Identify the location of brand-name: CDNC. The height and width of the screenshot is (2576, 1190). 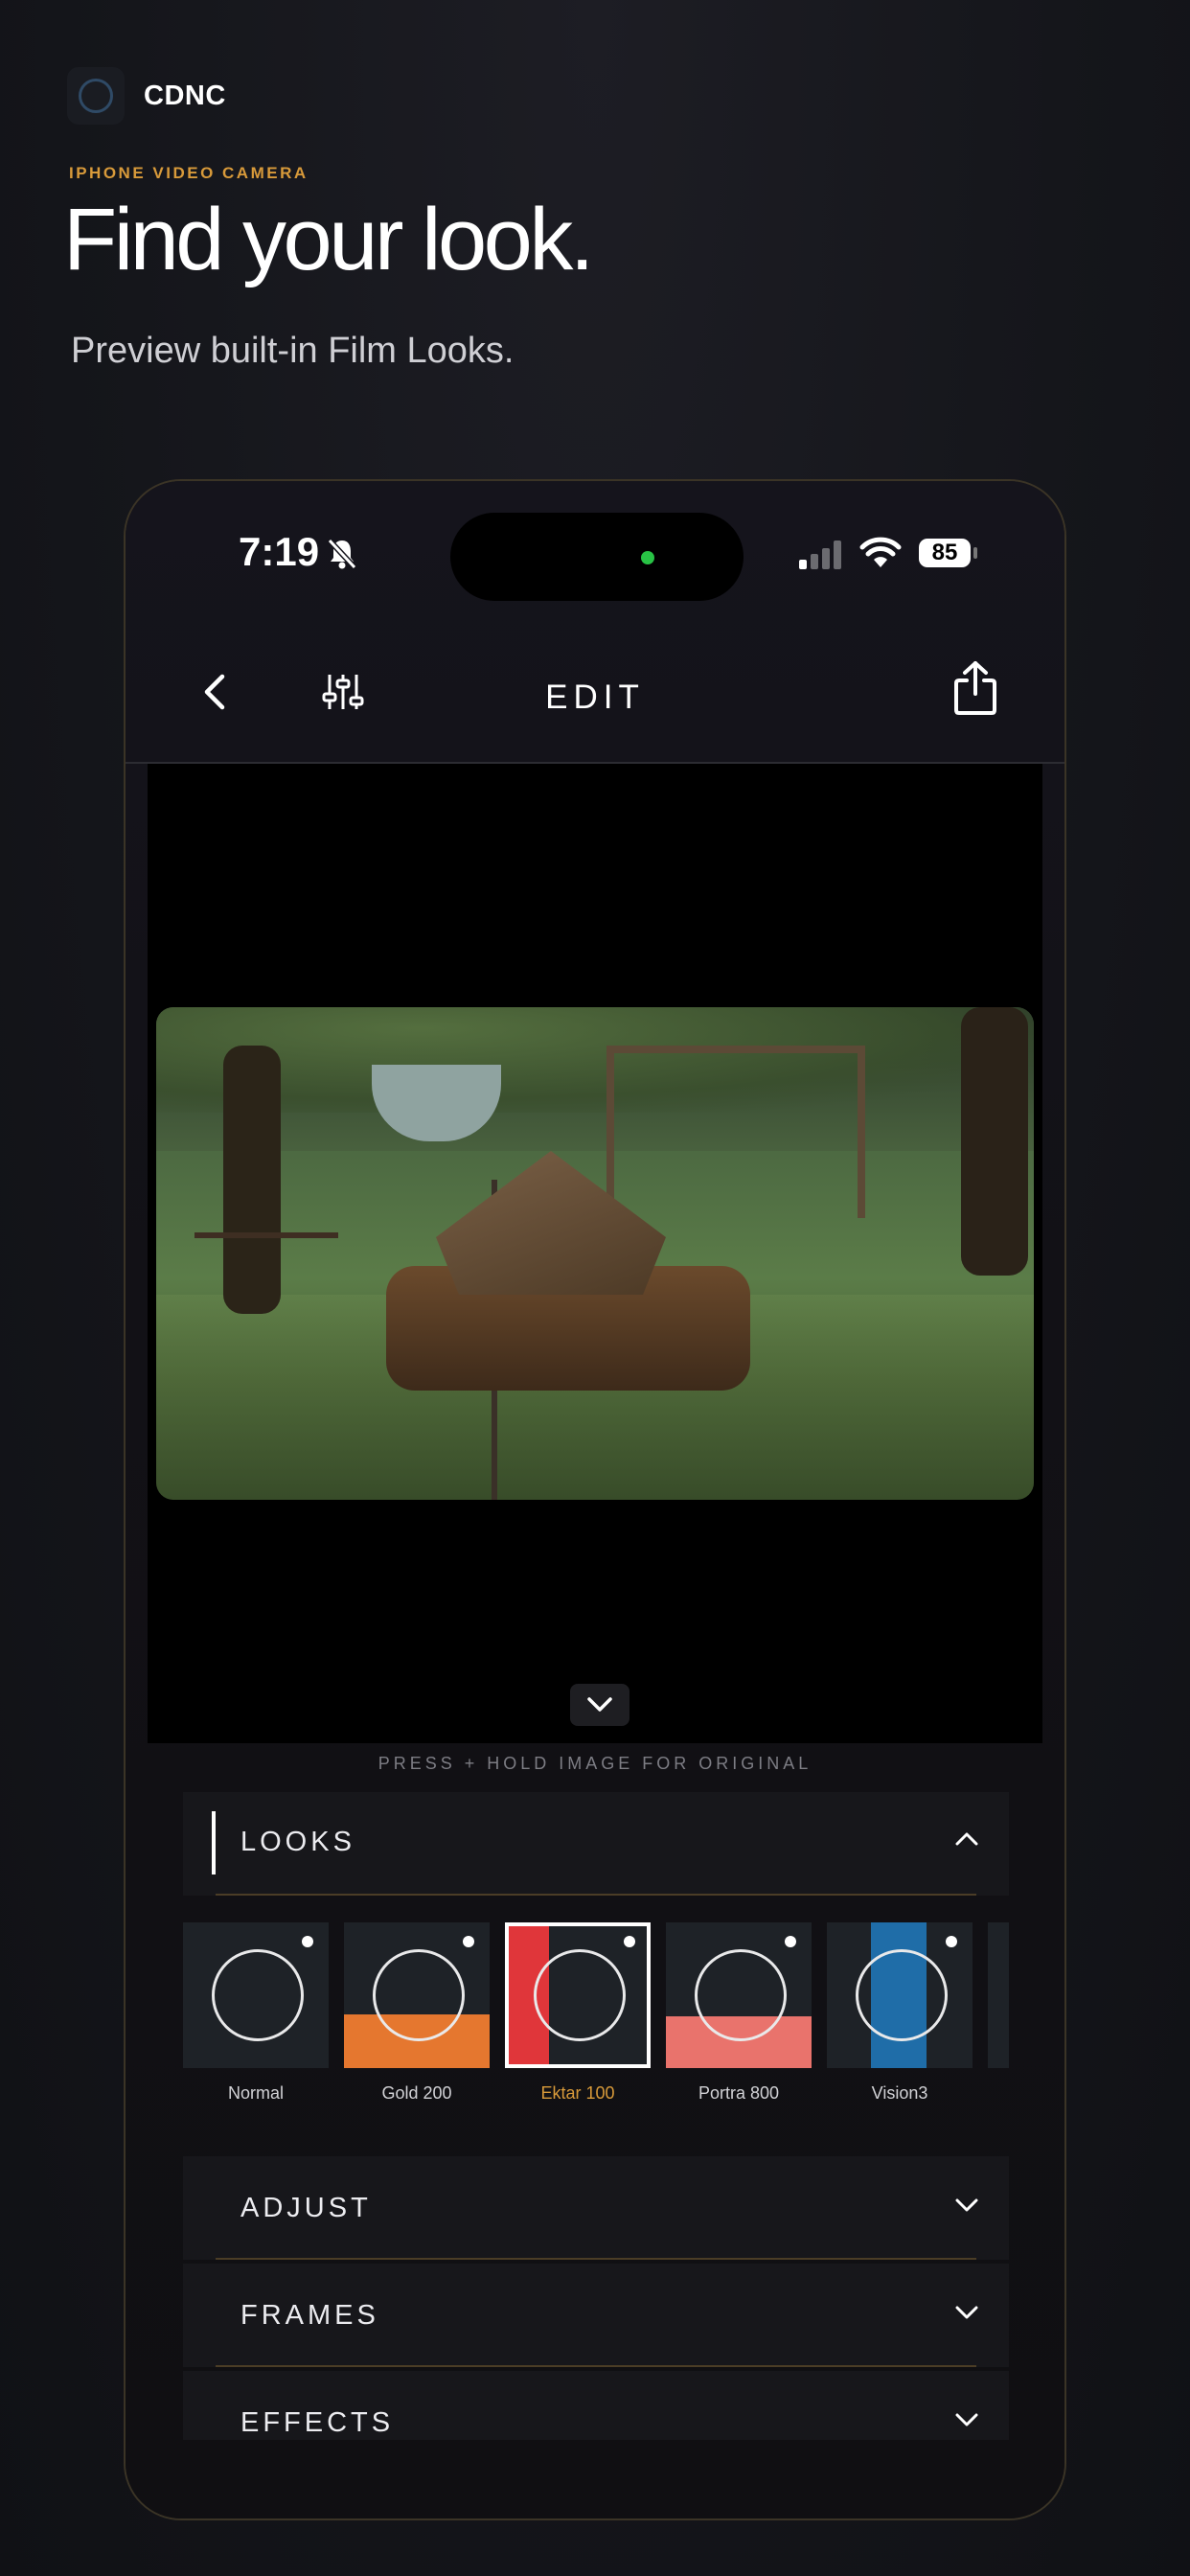
(185, 95).